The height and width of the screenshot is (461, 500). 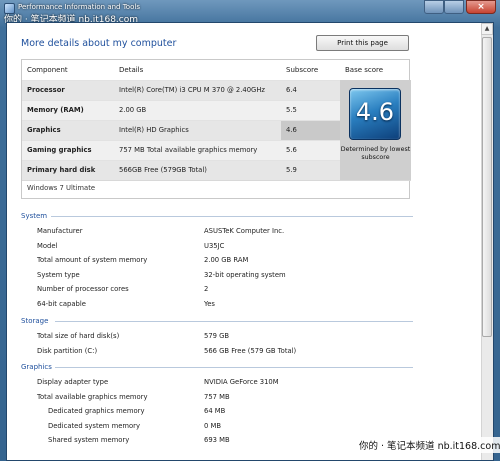 I want to click on detail-value: 579 GB, so click(x=217, y=336).